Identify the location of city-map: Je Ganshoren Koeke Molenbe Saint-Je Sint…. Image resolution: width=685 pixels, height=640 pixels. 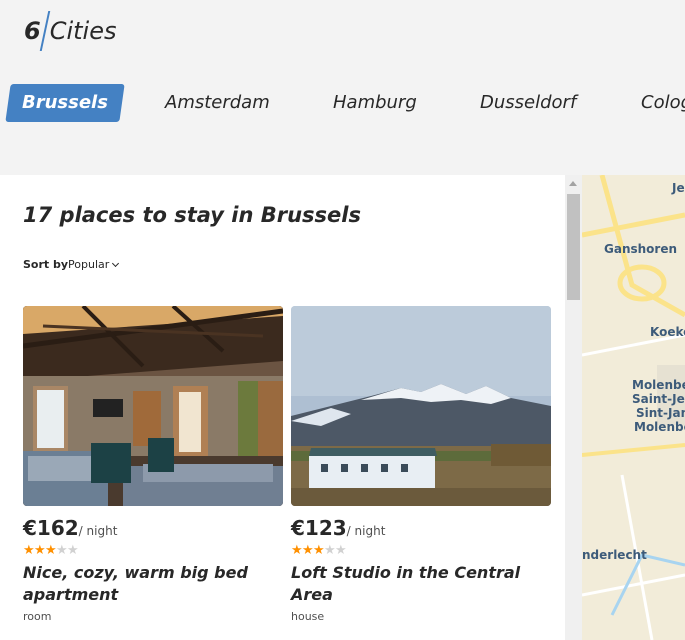
(633, 407).